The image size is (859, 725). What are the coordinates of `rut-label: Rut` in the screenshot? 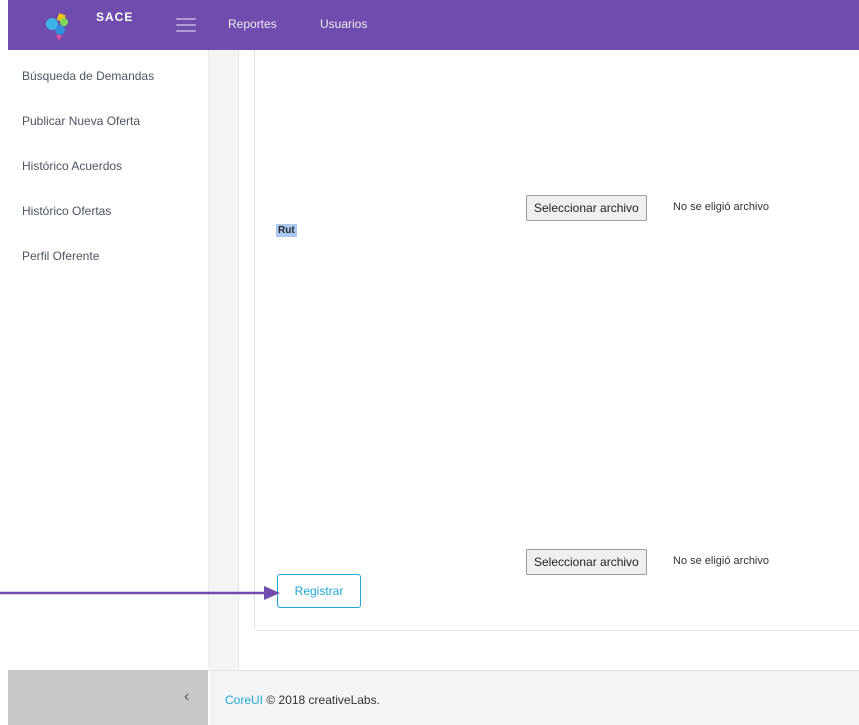 It's located at (286, 230).